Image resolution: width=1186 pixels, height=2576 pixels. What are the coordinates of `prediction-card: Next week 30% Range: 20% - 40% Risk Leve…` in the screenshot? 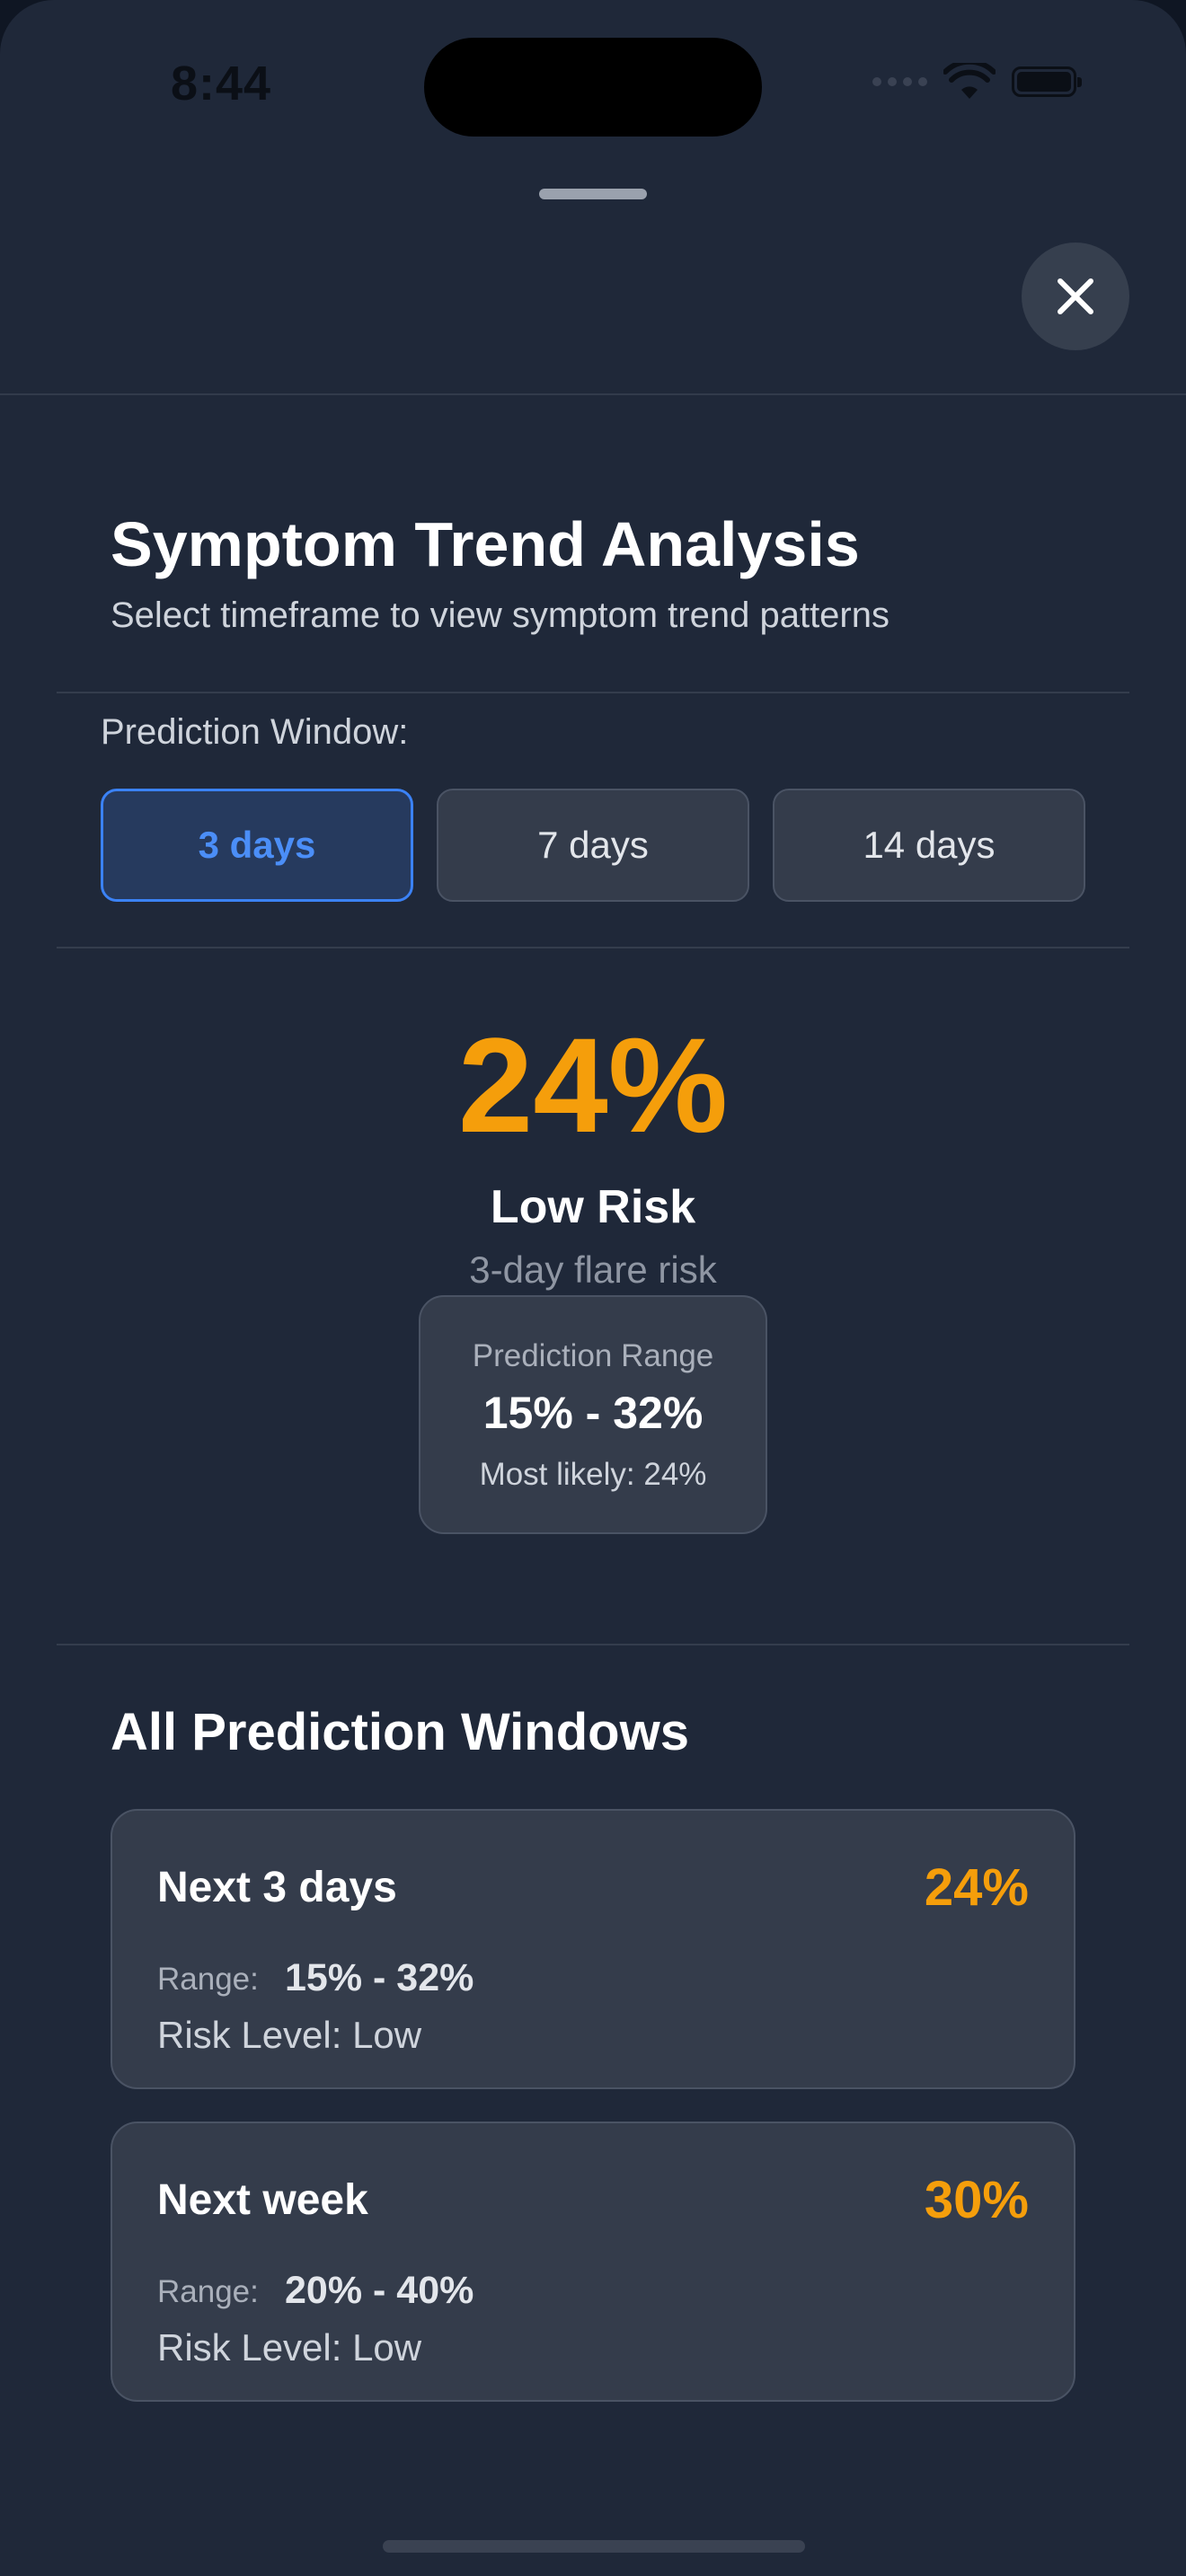 It's located at (593, 2262).